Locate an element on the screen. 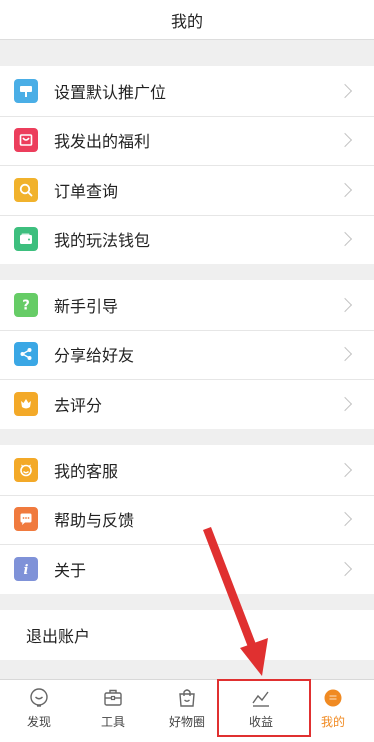  menu-item-beginner-guide: ? 新手引导 is located at coordinates (187, 305).